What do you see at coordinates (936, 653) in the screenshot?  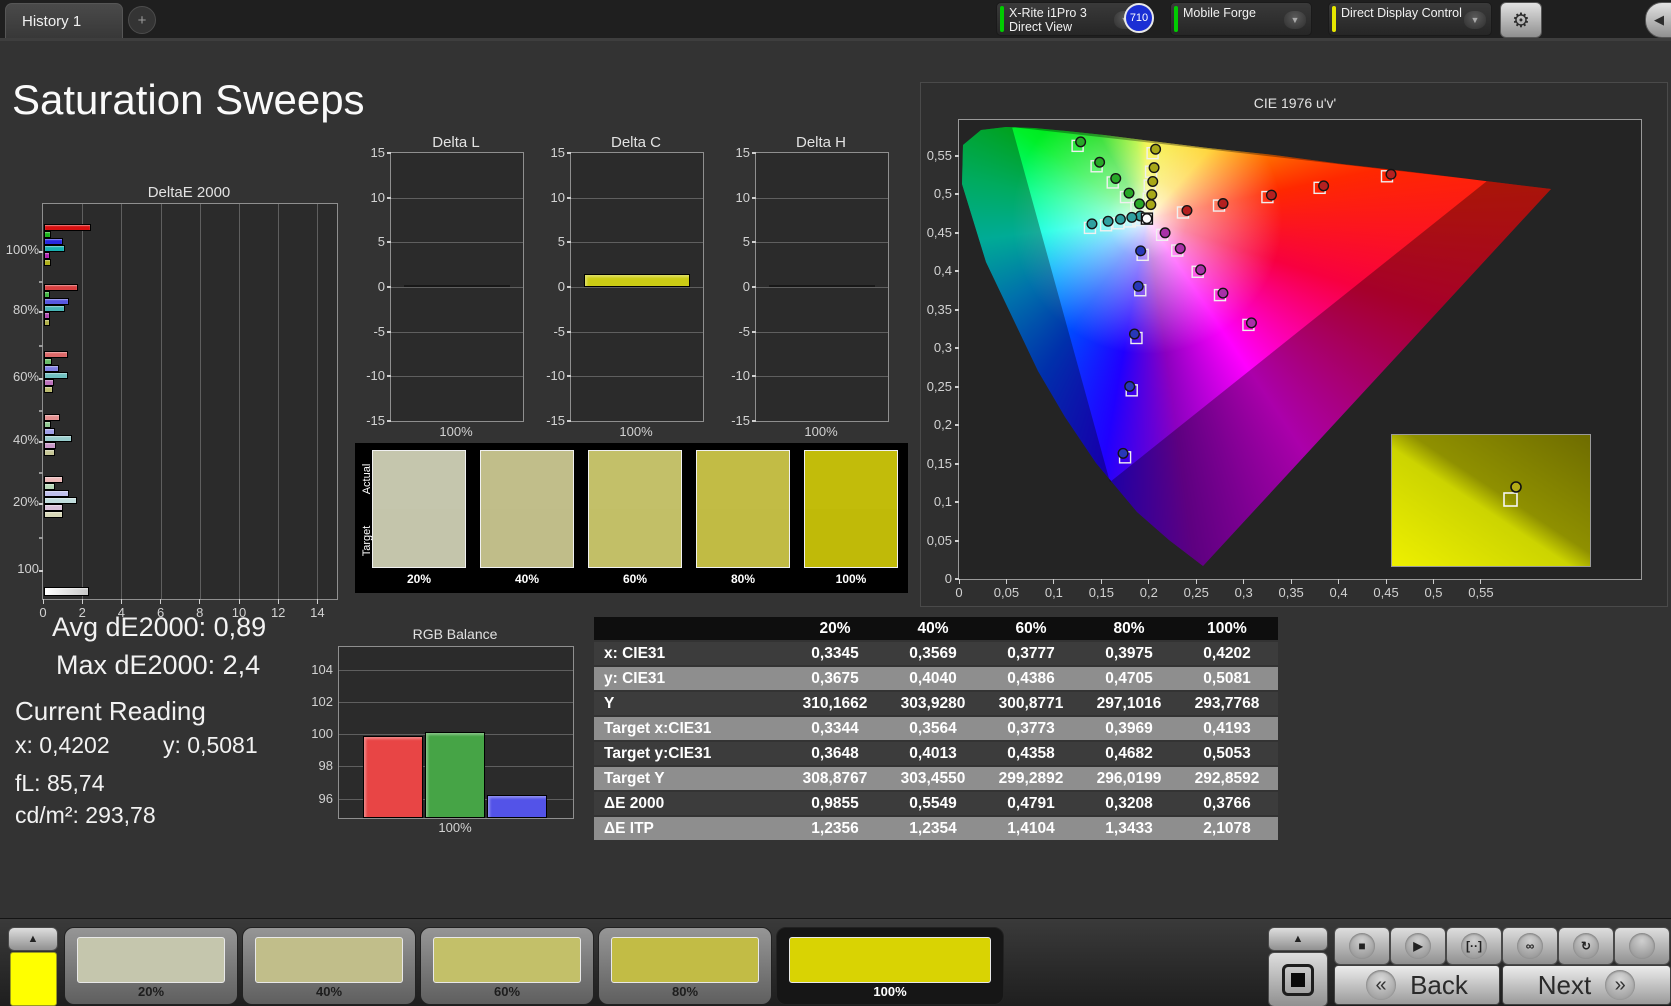 I see `table-row: x: CIE31 0,3345 0,3569 0,3777 0,3975 0,4202` at bounding box center [936, 653].